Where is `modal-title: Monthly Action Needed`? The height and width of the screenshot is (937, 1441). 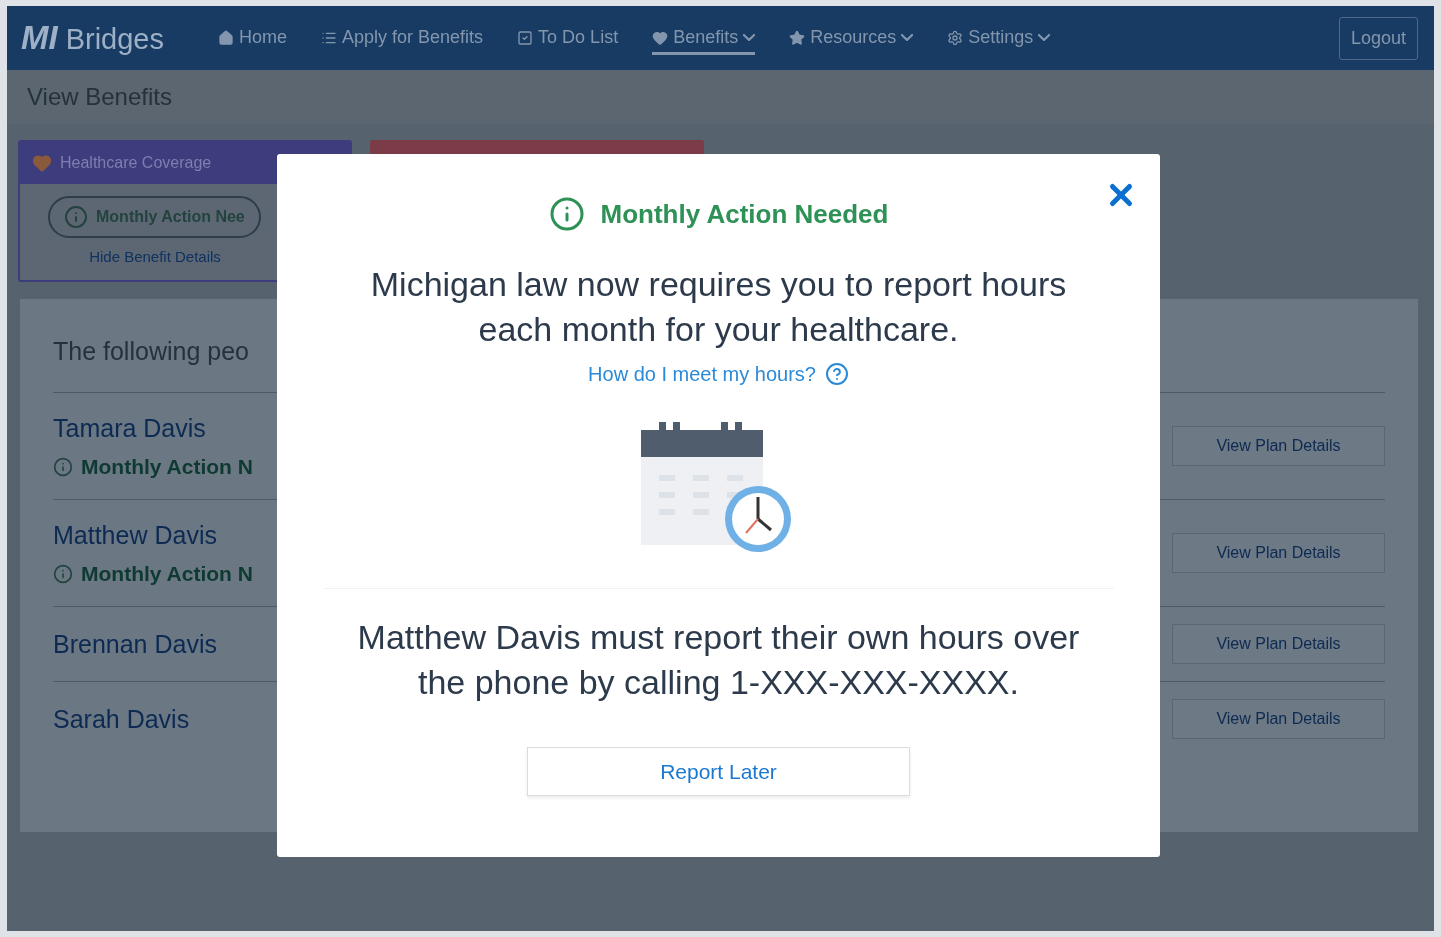 modal-title: Monthly Action Needed is located at coordinates (744, 214).